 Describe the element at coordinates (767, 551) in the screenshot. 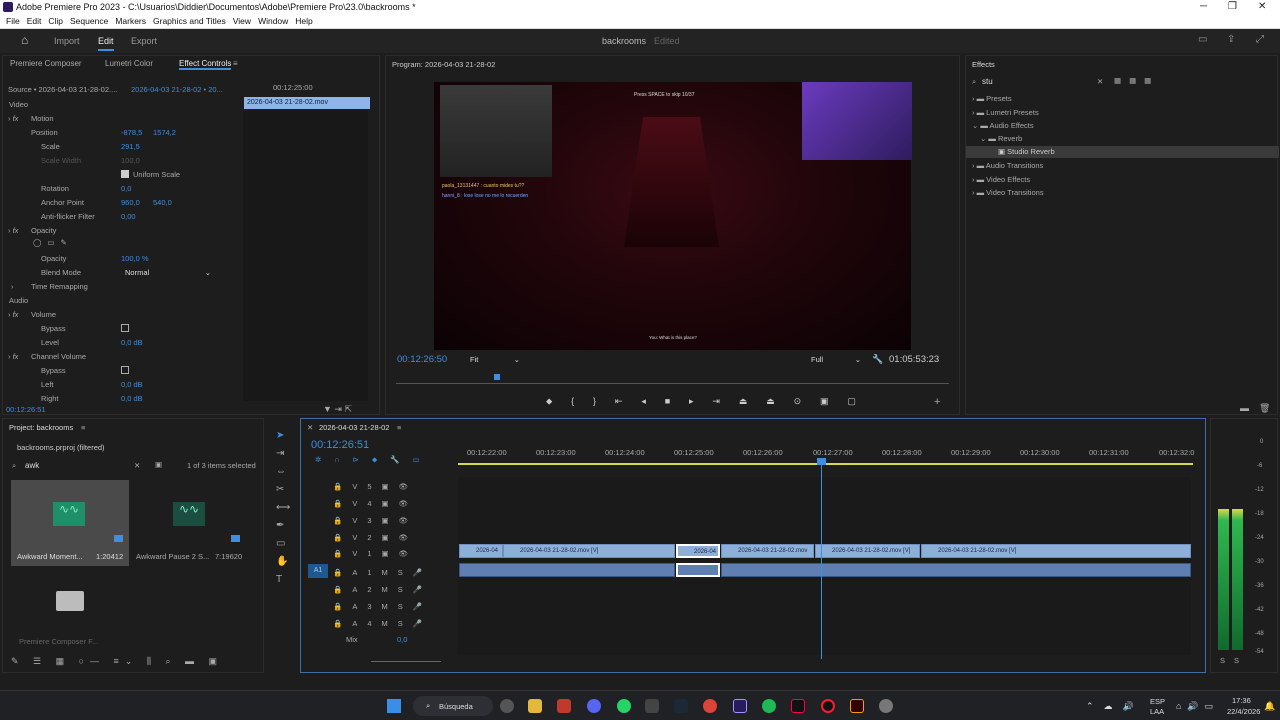

I see `video-clip: 2026-04-03 21-28-02.mov` at that location.